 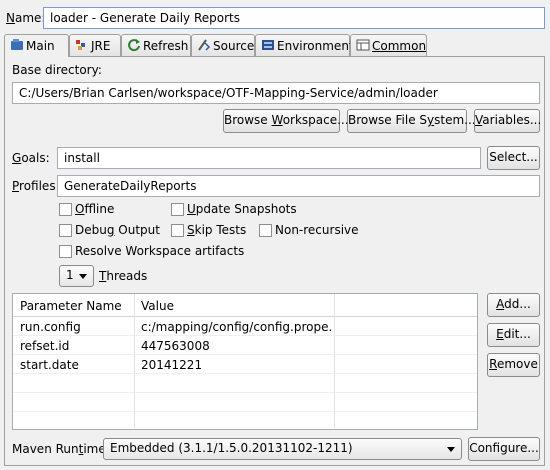 What do you see at coordinates (49, 365) in the screenshot?
I see `table-cell: start.date` at bounding box center [49, 365].